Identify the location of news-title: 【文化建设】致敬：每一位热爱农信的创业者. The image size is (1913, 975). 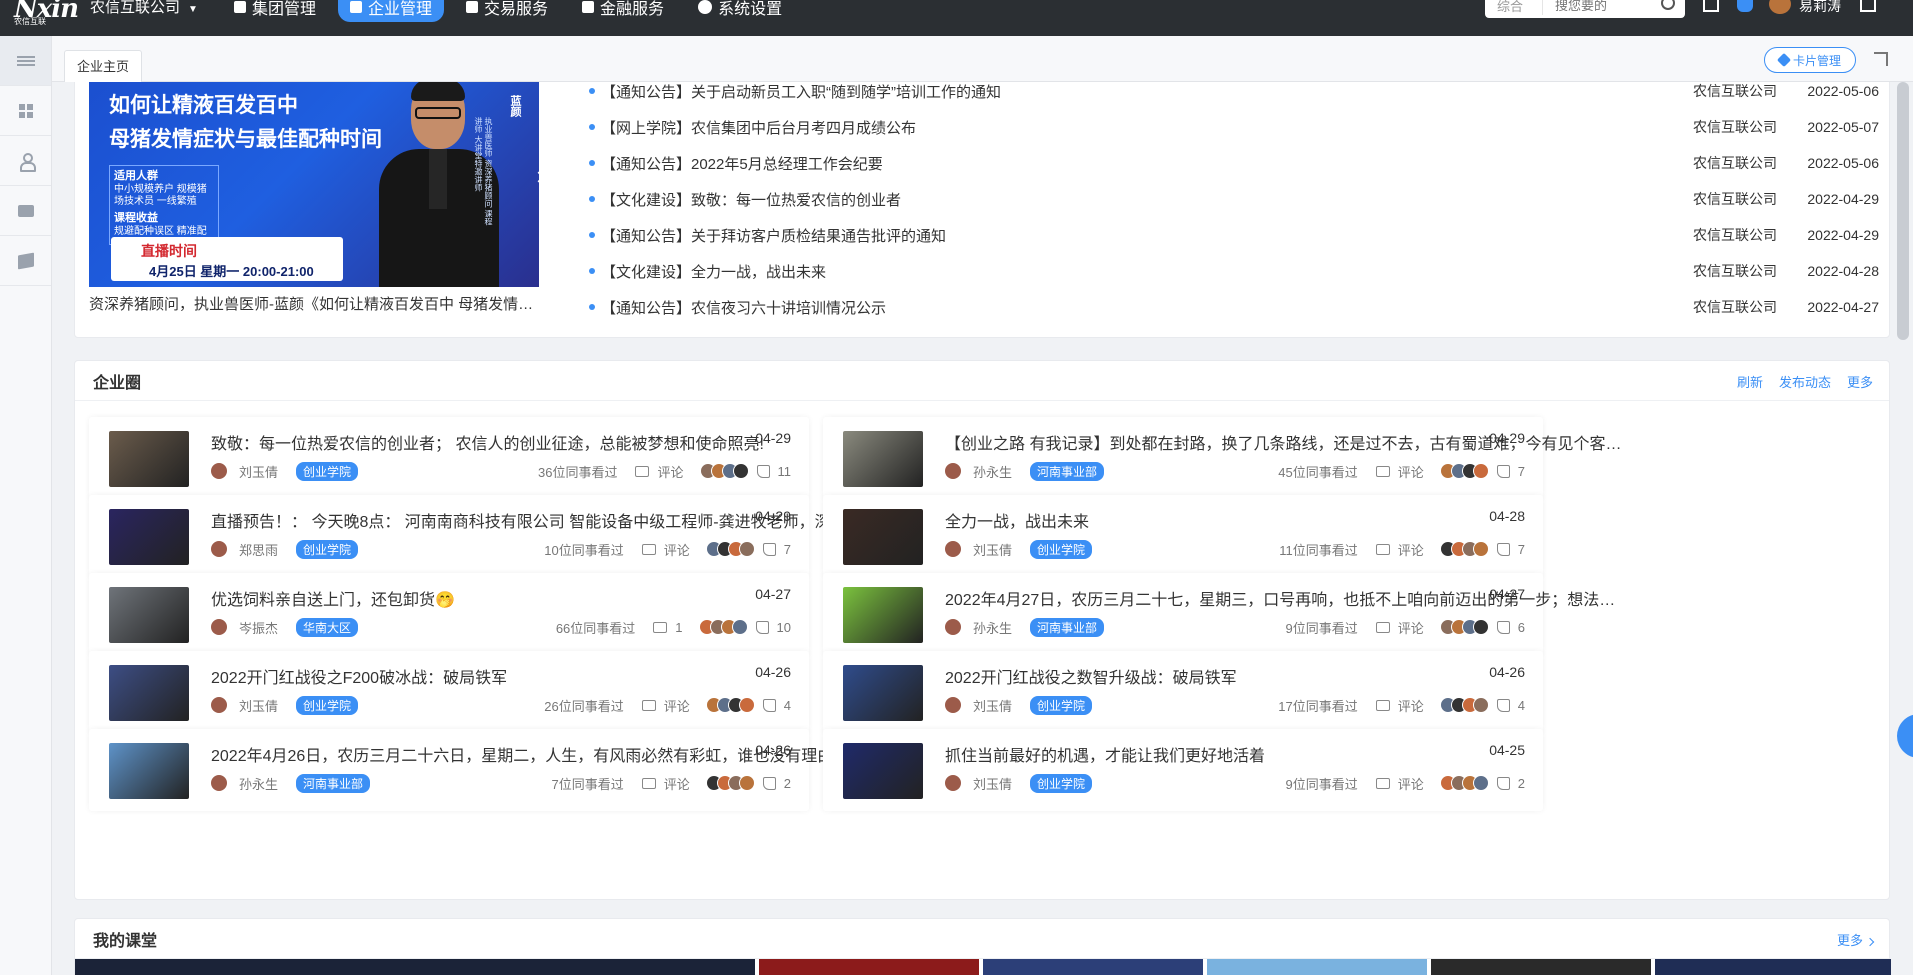
(1147, 199).